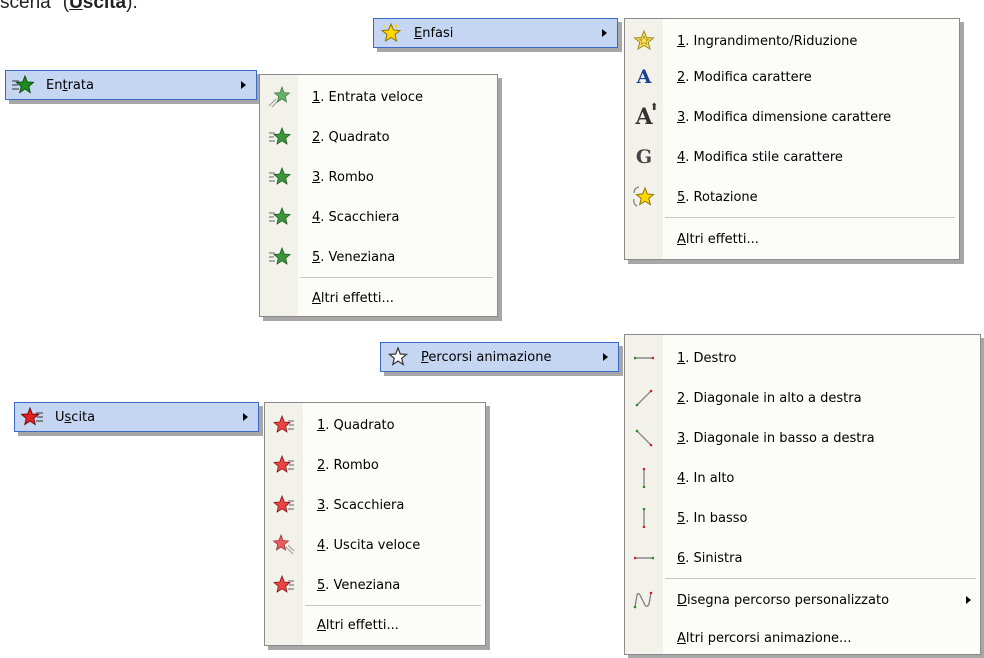 The image size is (984, 658). Describe the element at coordinates (398, 357) in the screenshot. I see `star-outline-icon` at that location.